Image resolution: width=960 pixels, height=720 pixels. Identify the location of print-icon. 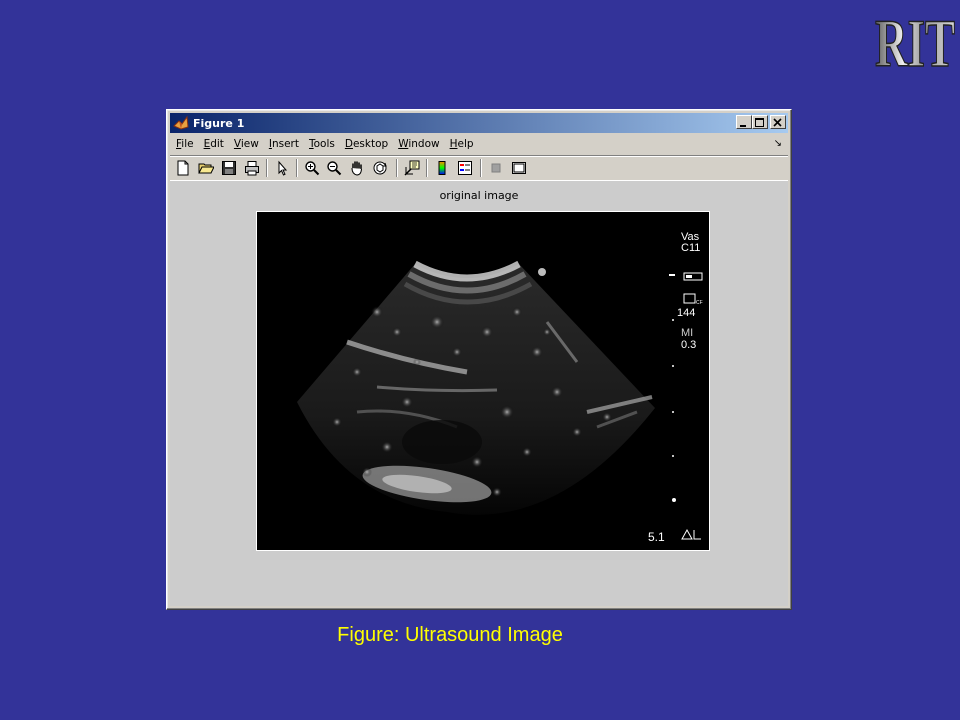
(252, 168).